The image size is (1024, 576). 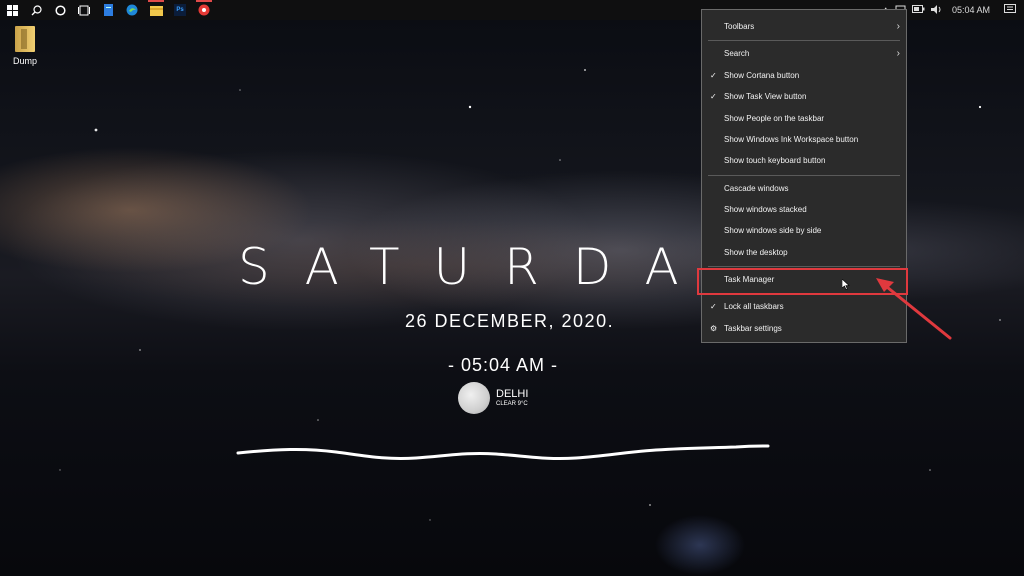 What do you see at coordinates (804, 188) in the screenshot?
I see `menu-item-cascade-windows: Cascade windows` at bounding box center [804, 188].